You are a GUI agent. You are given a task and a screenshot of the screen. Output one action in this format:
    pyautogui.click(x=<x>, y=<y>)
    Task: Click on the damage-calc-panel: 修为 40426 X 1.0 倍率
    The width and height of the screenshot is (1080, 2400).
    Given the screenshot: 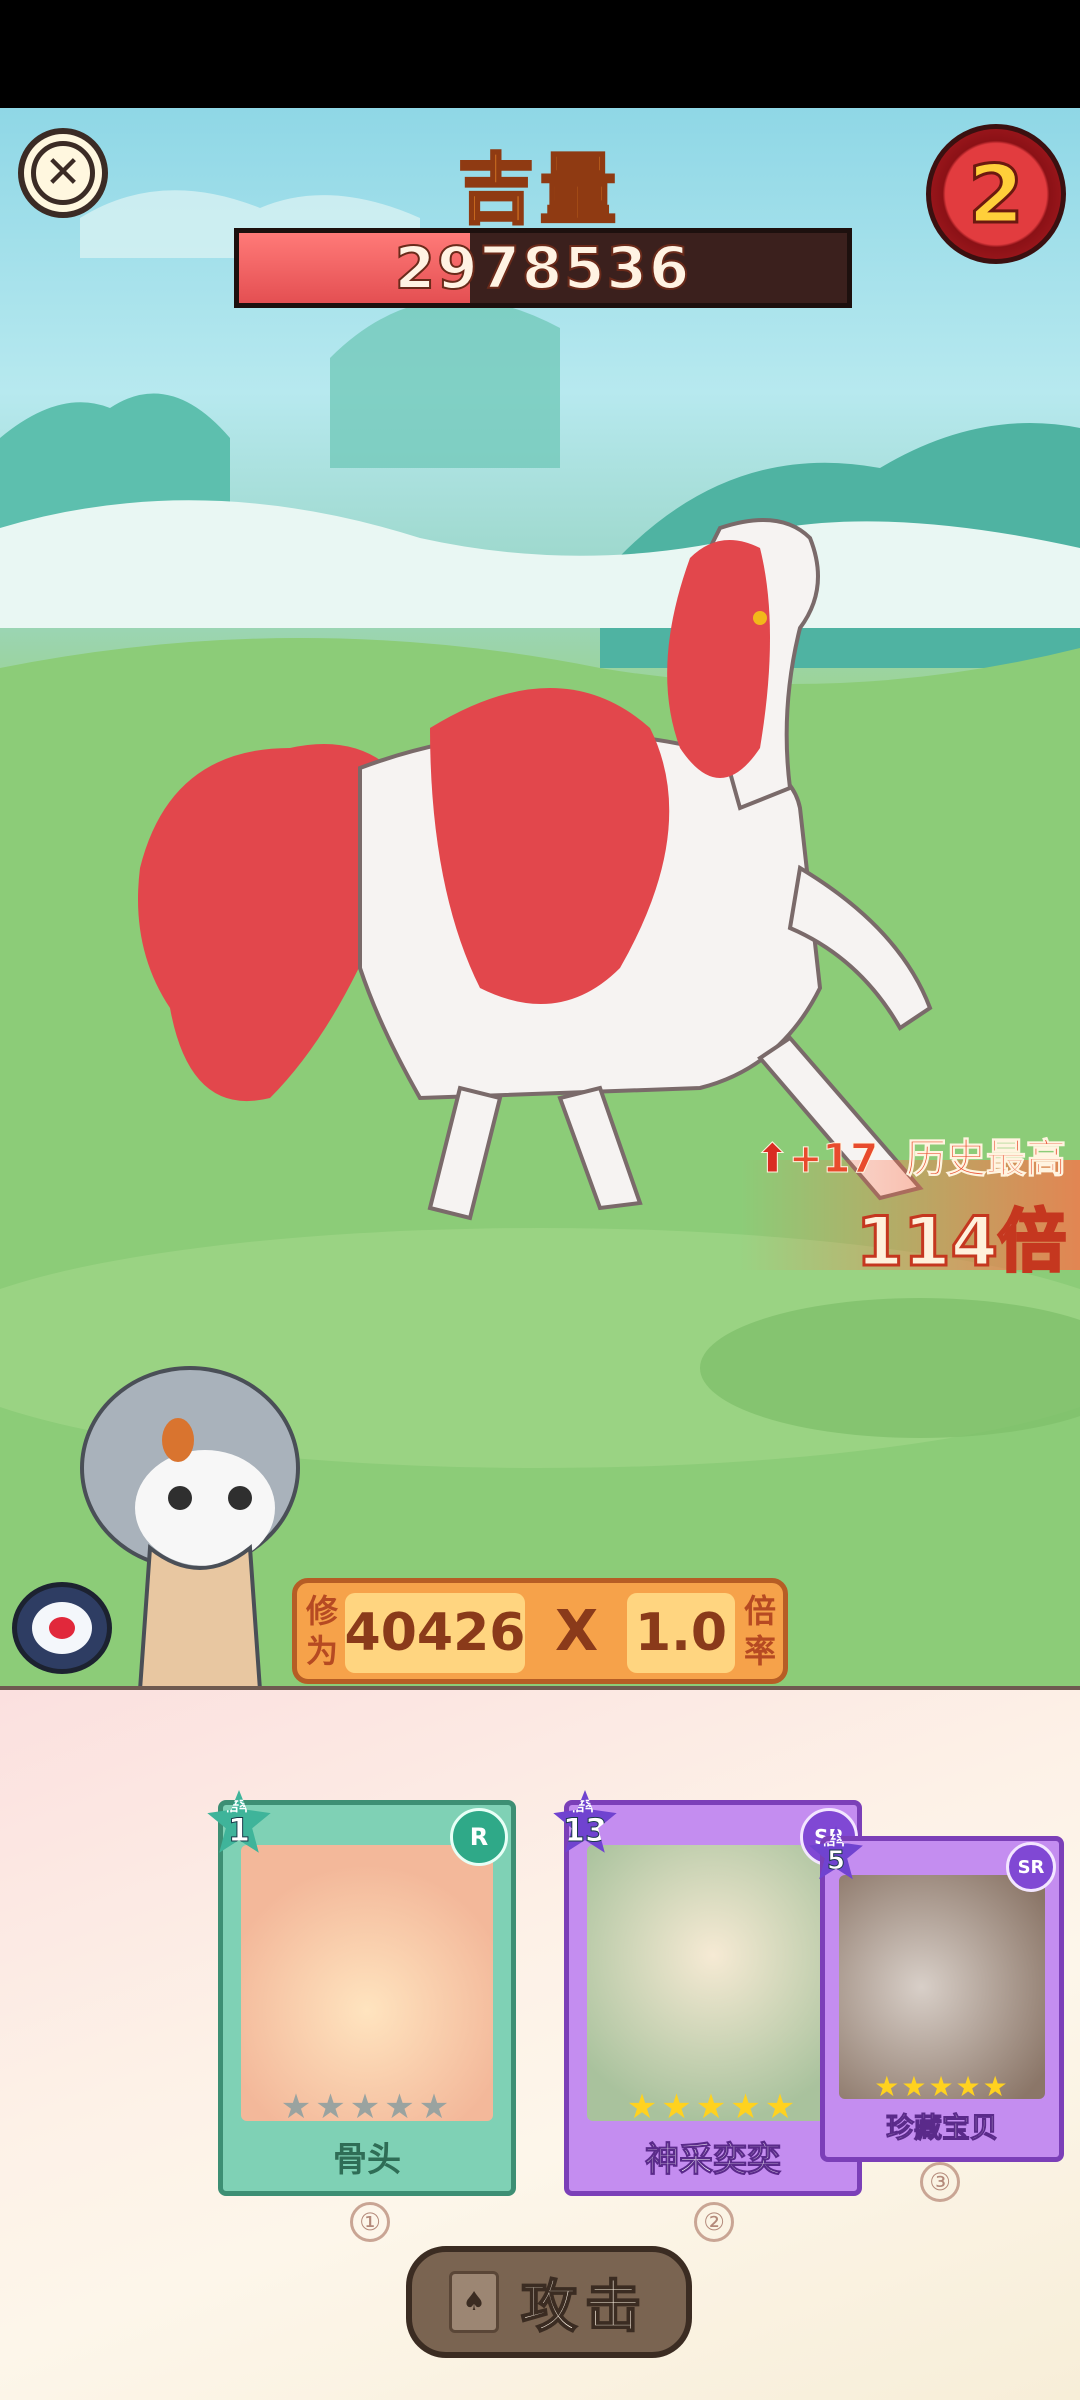 What is the action you would take?
    pyautogui.click(x=540, y=1631)
    